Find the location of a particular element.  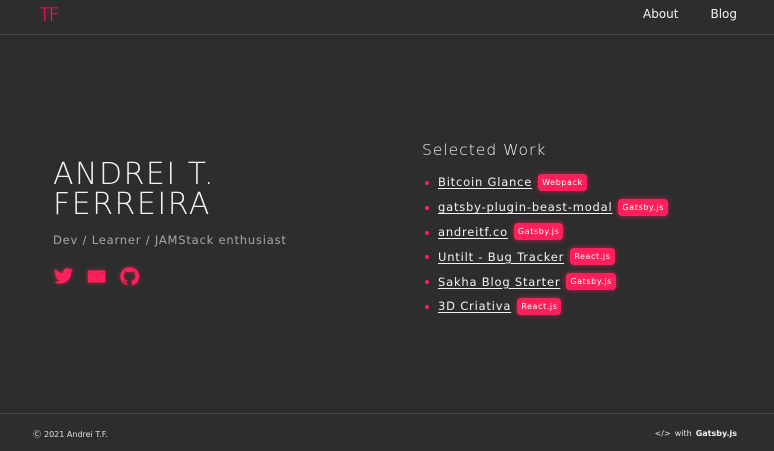

hero-name-line2: FERREIRA is located at coordinates (132, 204).